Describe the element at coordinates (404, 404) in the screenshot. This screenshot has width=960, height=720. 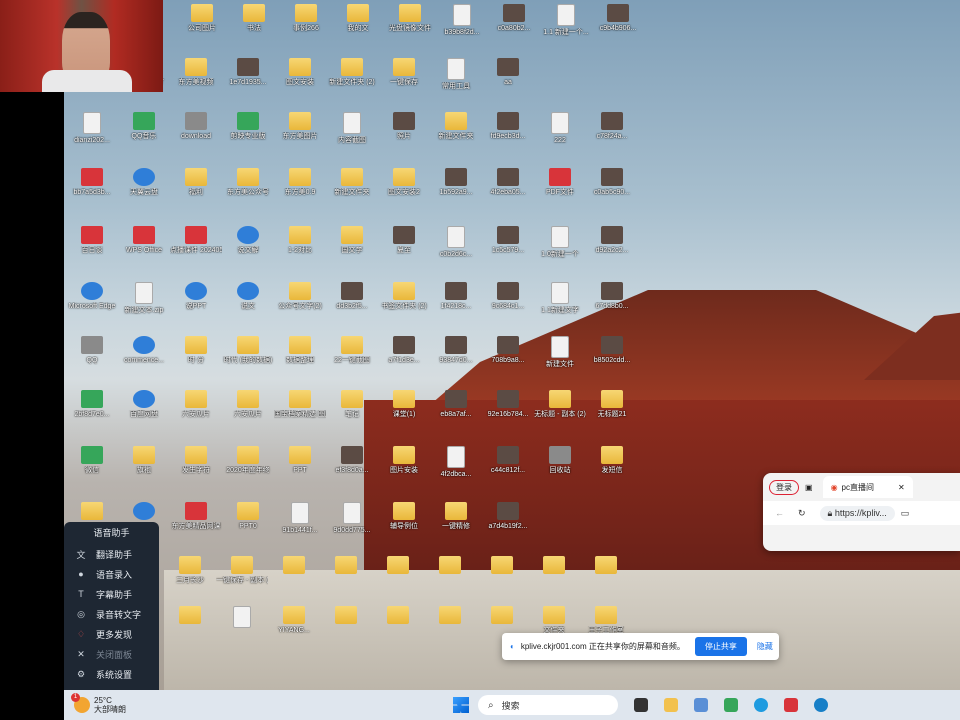
I see `desktop-icon: 课堂(1)` at that location.